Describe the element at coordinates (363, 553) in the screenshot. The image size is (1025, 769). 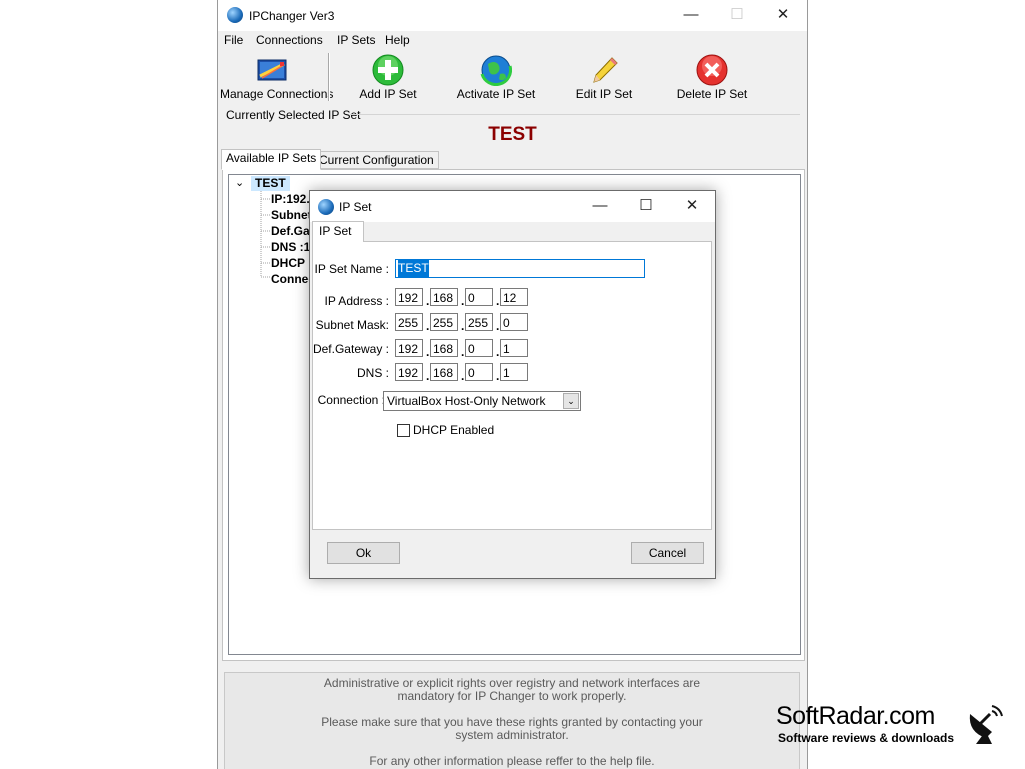
I see `ok-button: Ok` at that location.